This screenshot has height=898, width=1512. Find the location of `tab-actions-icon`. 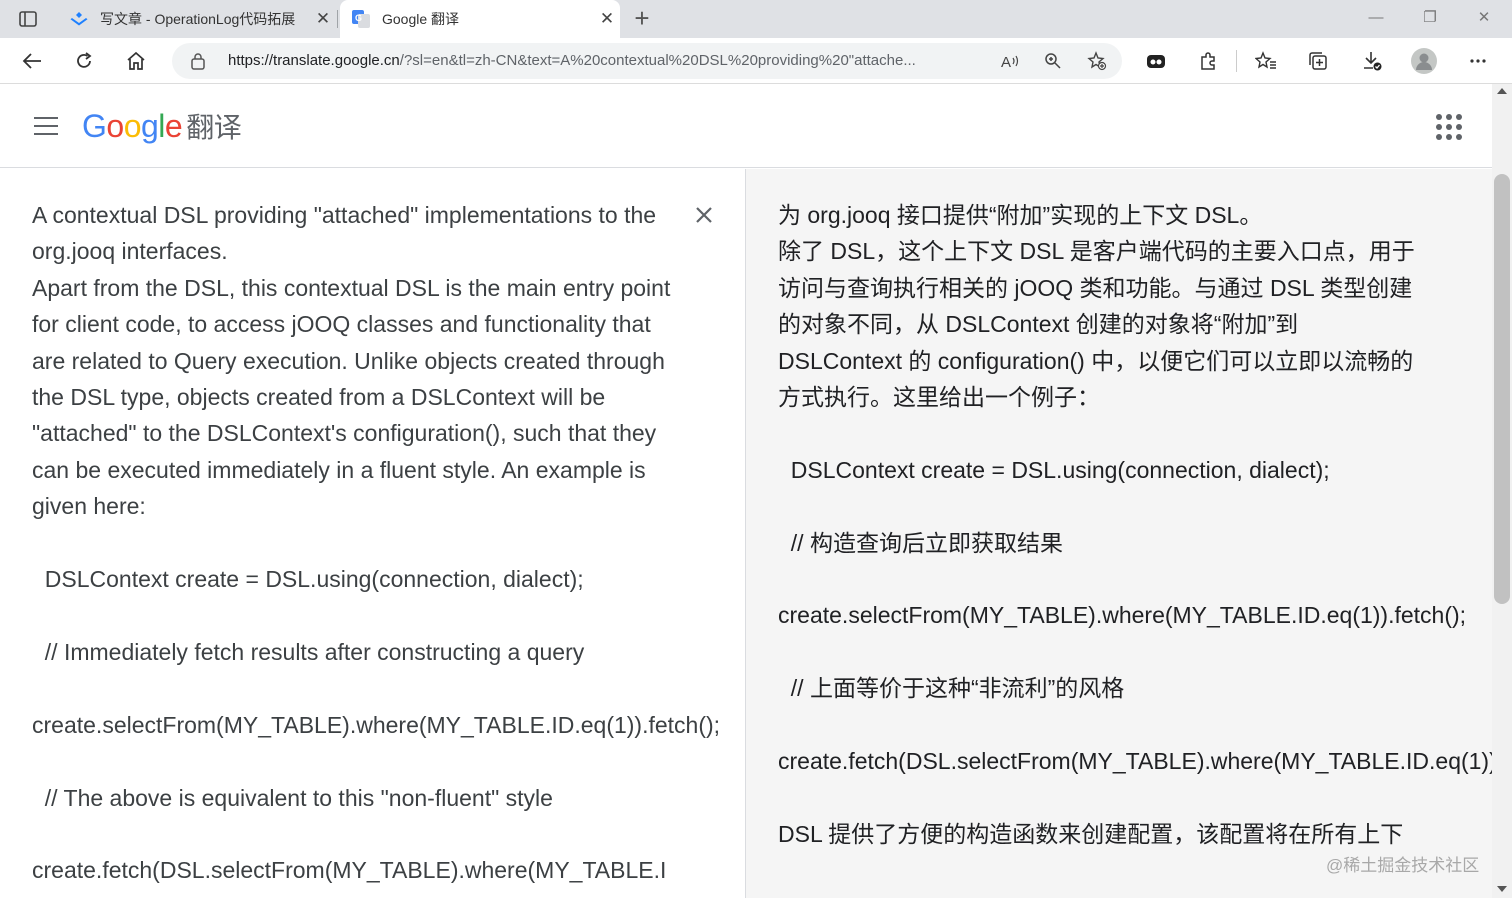

tab-actions-icon is located at coordinates (28, 19).